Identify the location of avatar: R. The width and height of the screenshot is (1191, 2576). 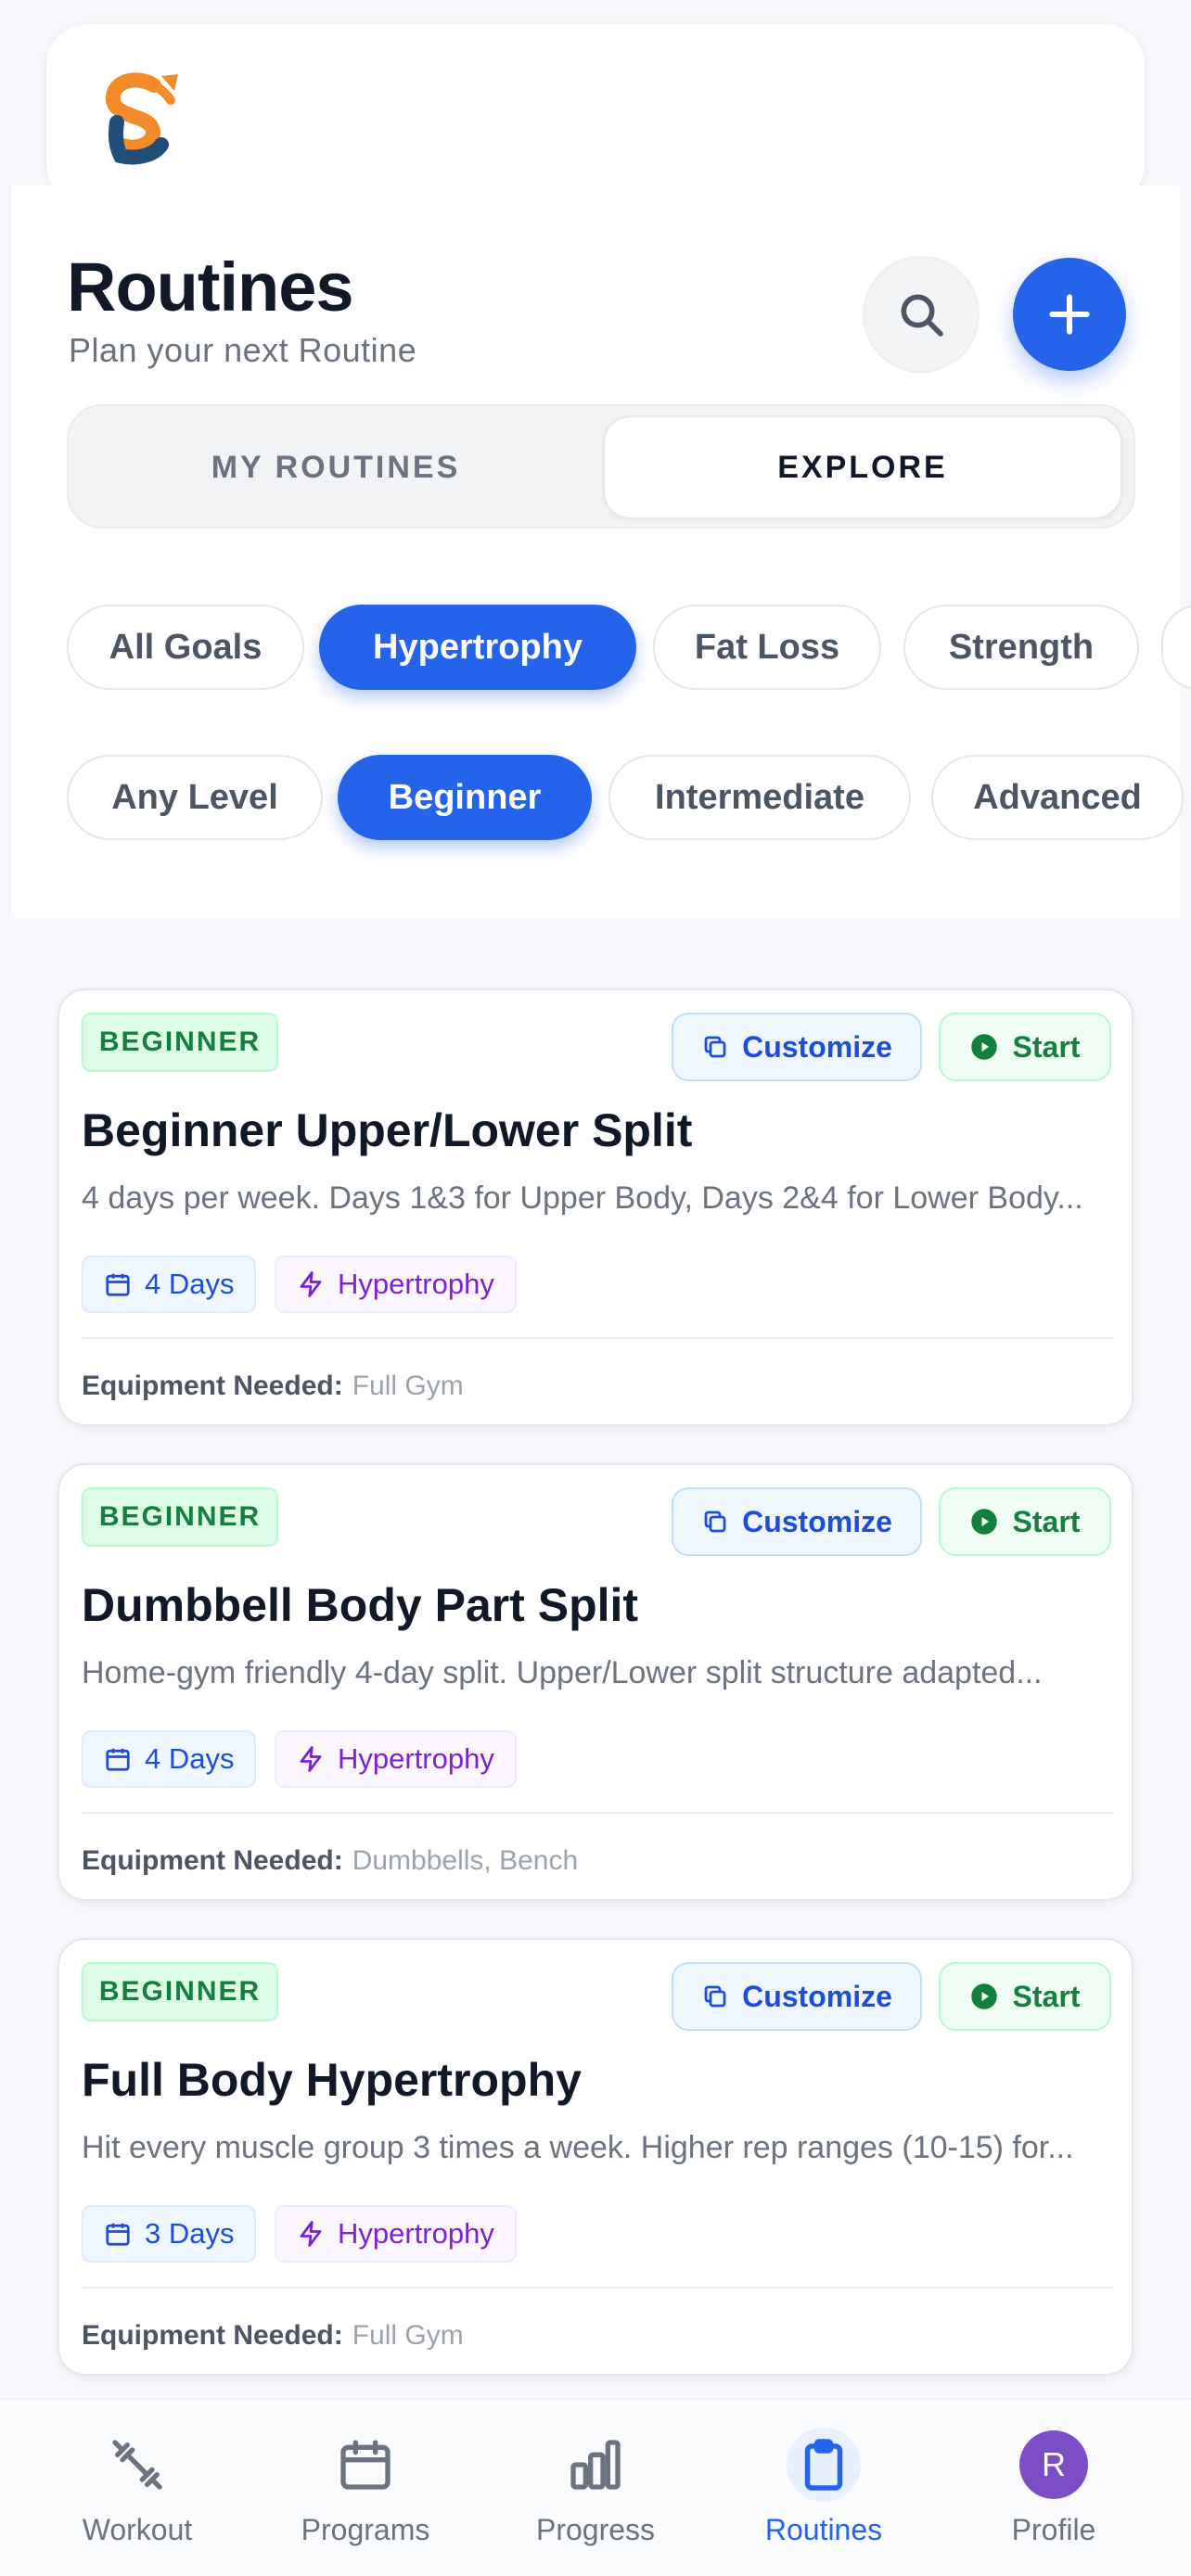
(1053, 2464).